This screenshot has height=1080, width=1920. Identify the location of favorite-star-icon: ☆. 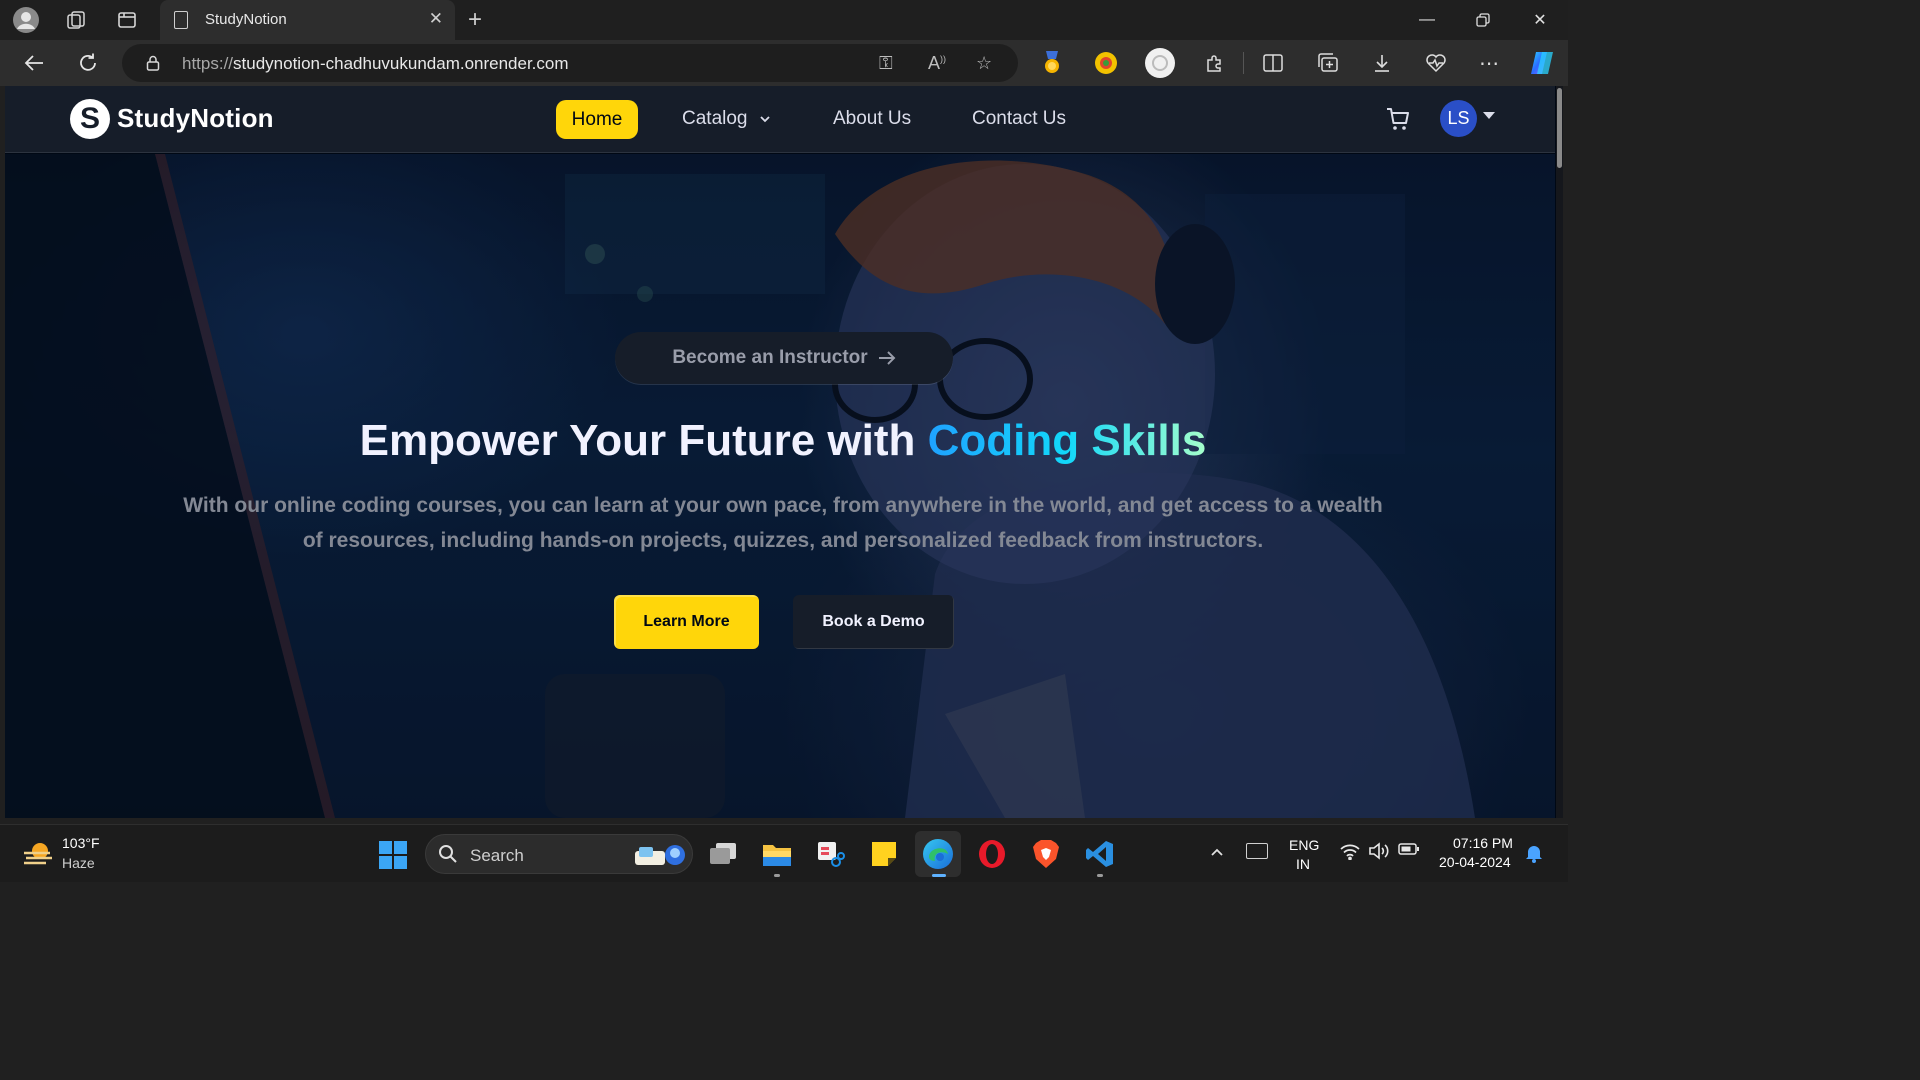
(984, 63).